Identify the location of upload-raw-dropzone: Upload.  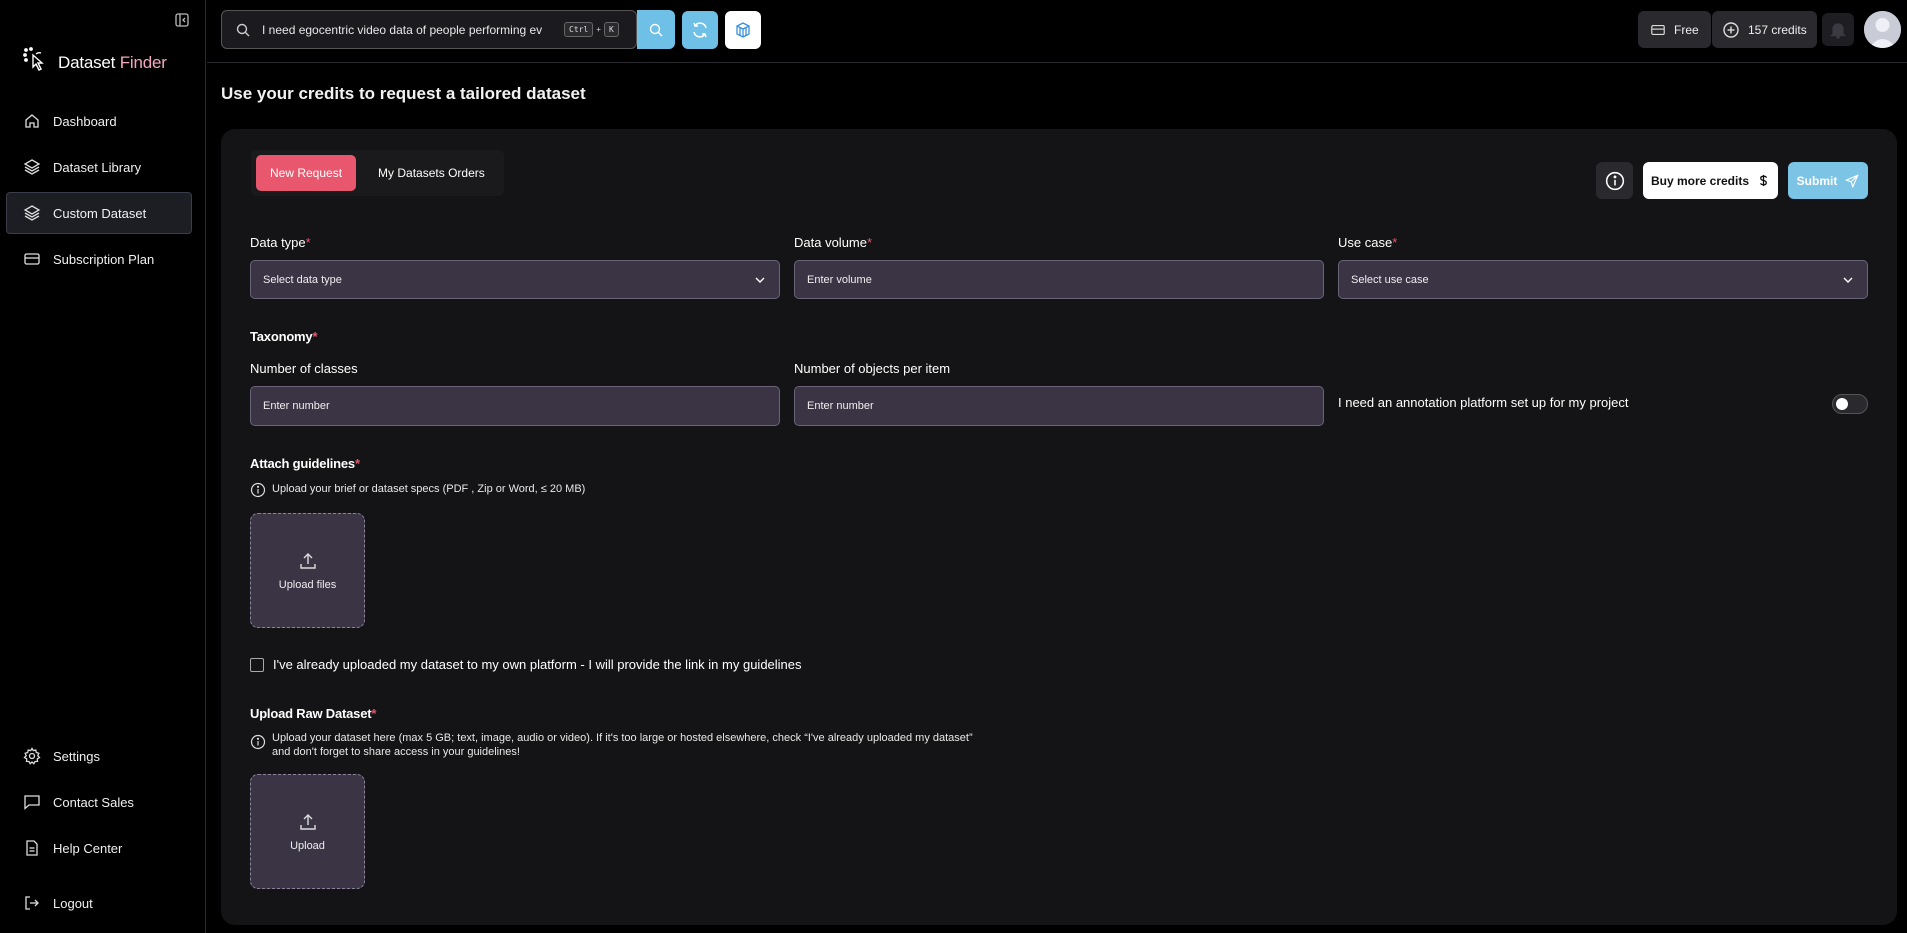
(307, 831).